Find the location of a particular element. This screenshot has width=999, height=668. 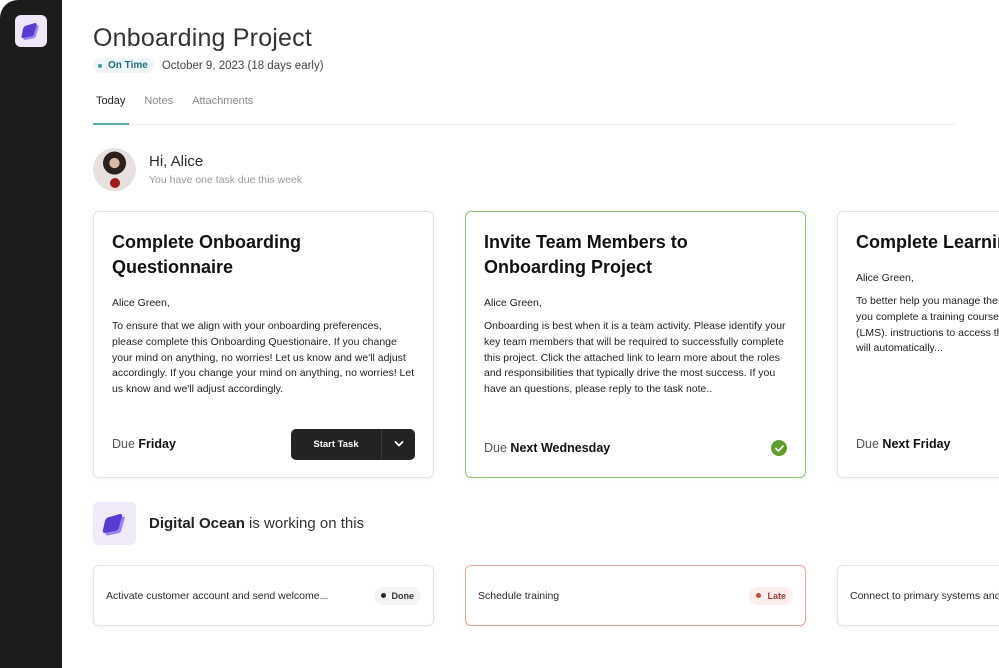

chevron-down-icon is located at coordinates (398, 444).